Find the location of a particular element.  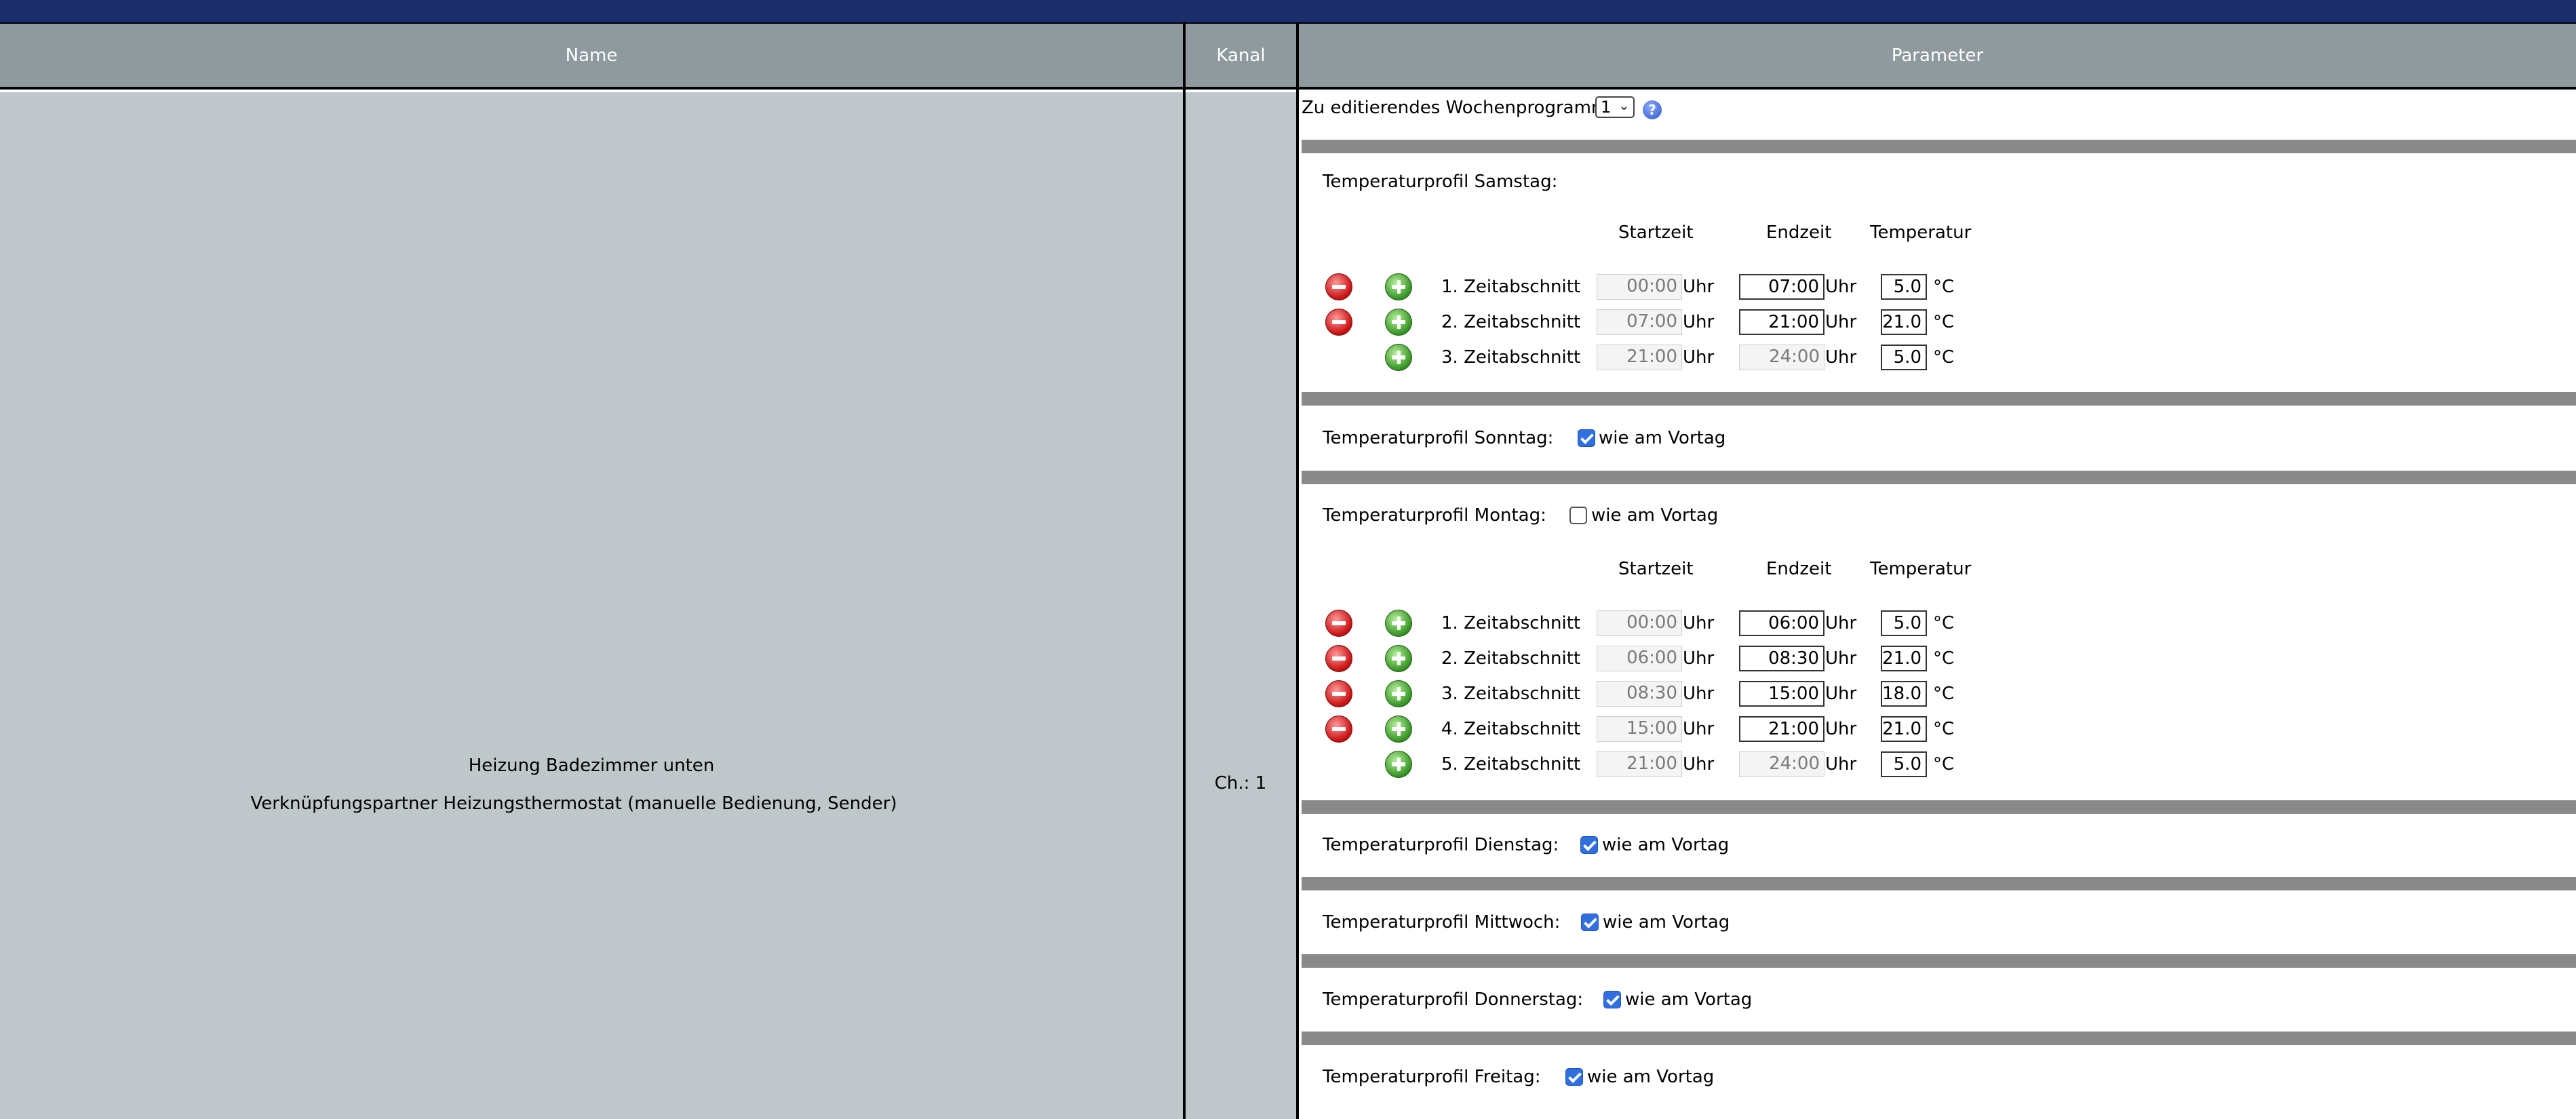

day-title-montag: Temperaturprofil Montag: is located at coordinates (1434, 516).